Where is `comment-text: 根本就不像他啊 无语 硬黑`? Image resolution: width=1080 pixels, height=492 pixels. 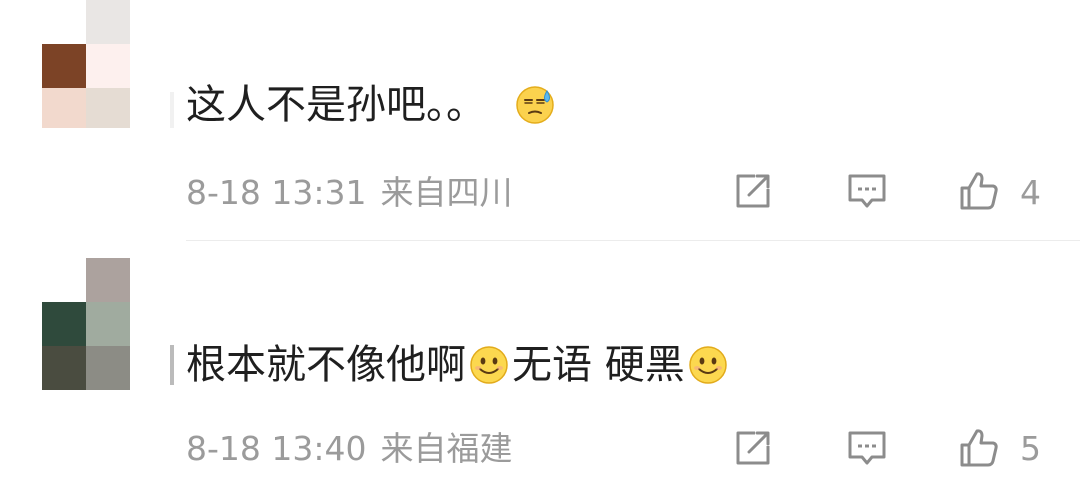 comment-text: 根本就不像他啊 无语 硬黑 is located at coordinates (458, 365).